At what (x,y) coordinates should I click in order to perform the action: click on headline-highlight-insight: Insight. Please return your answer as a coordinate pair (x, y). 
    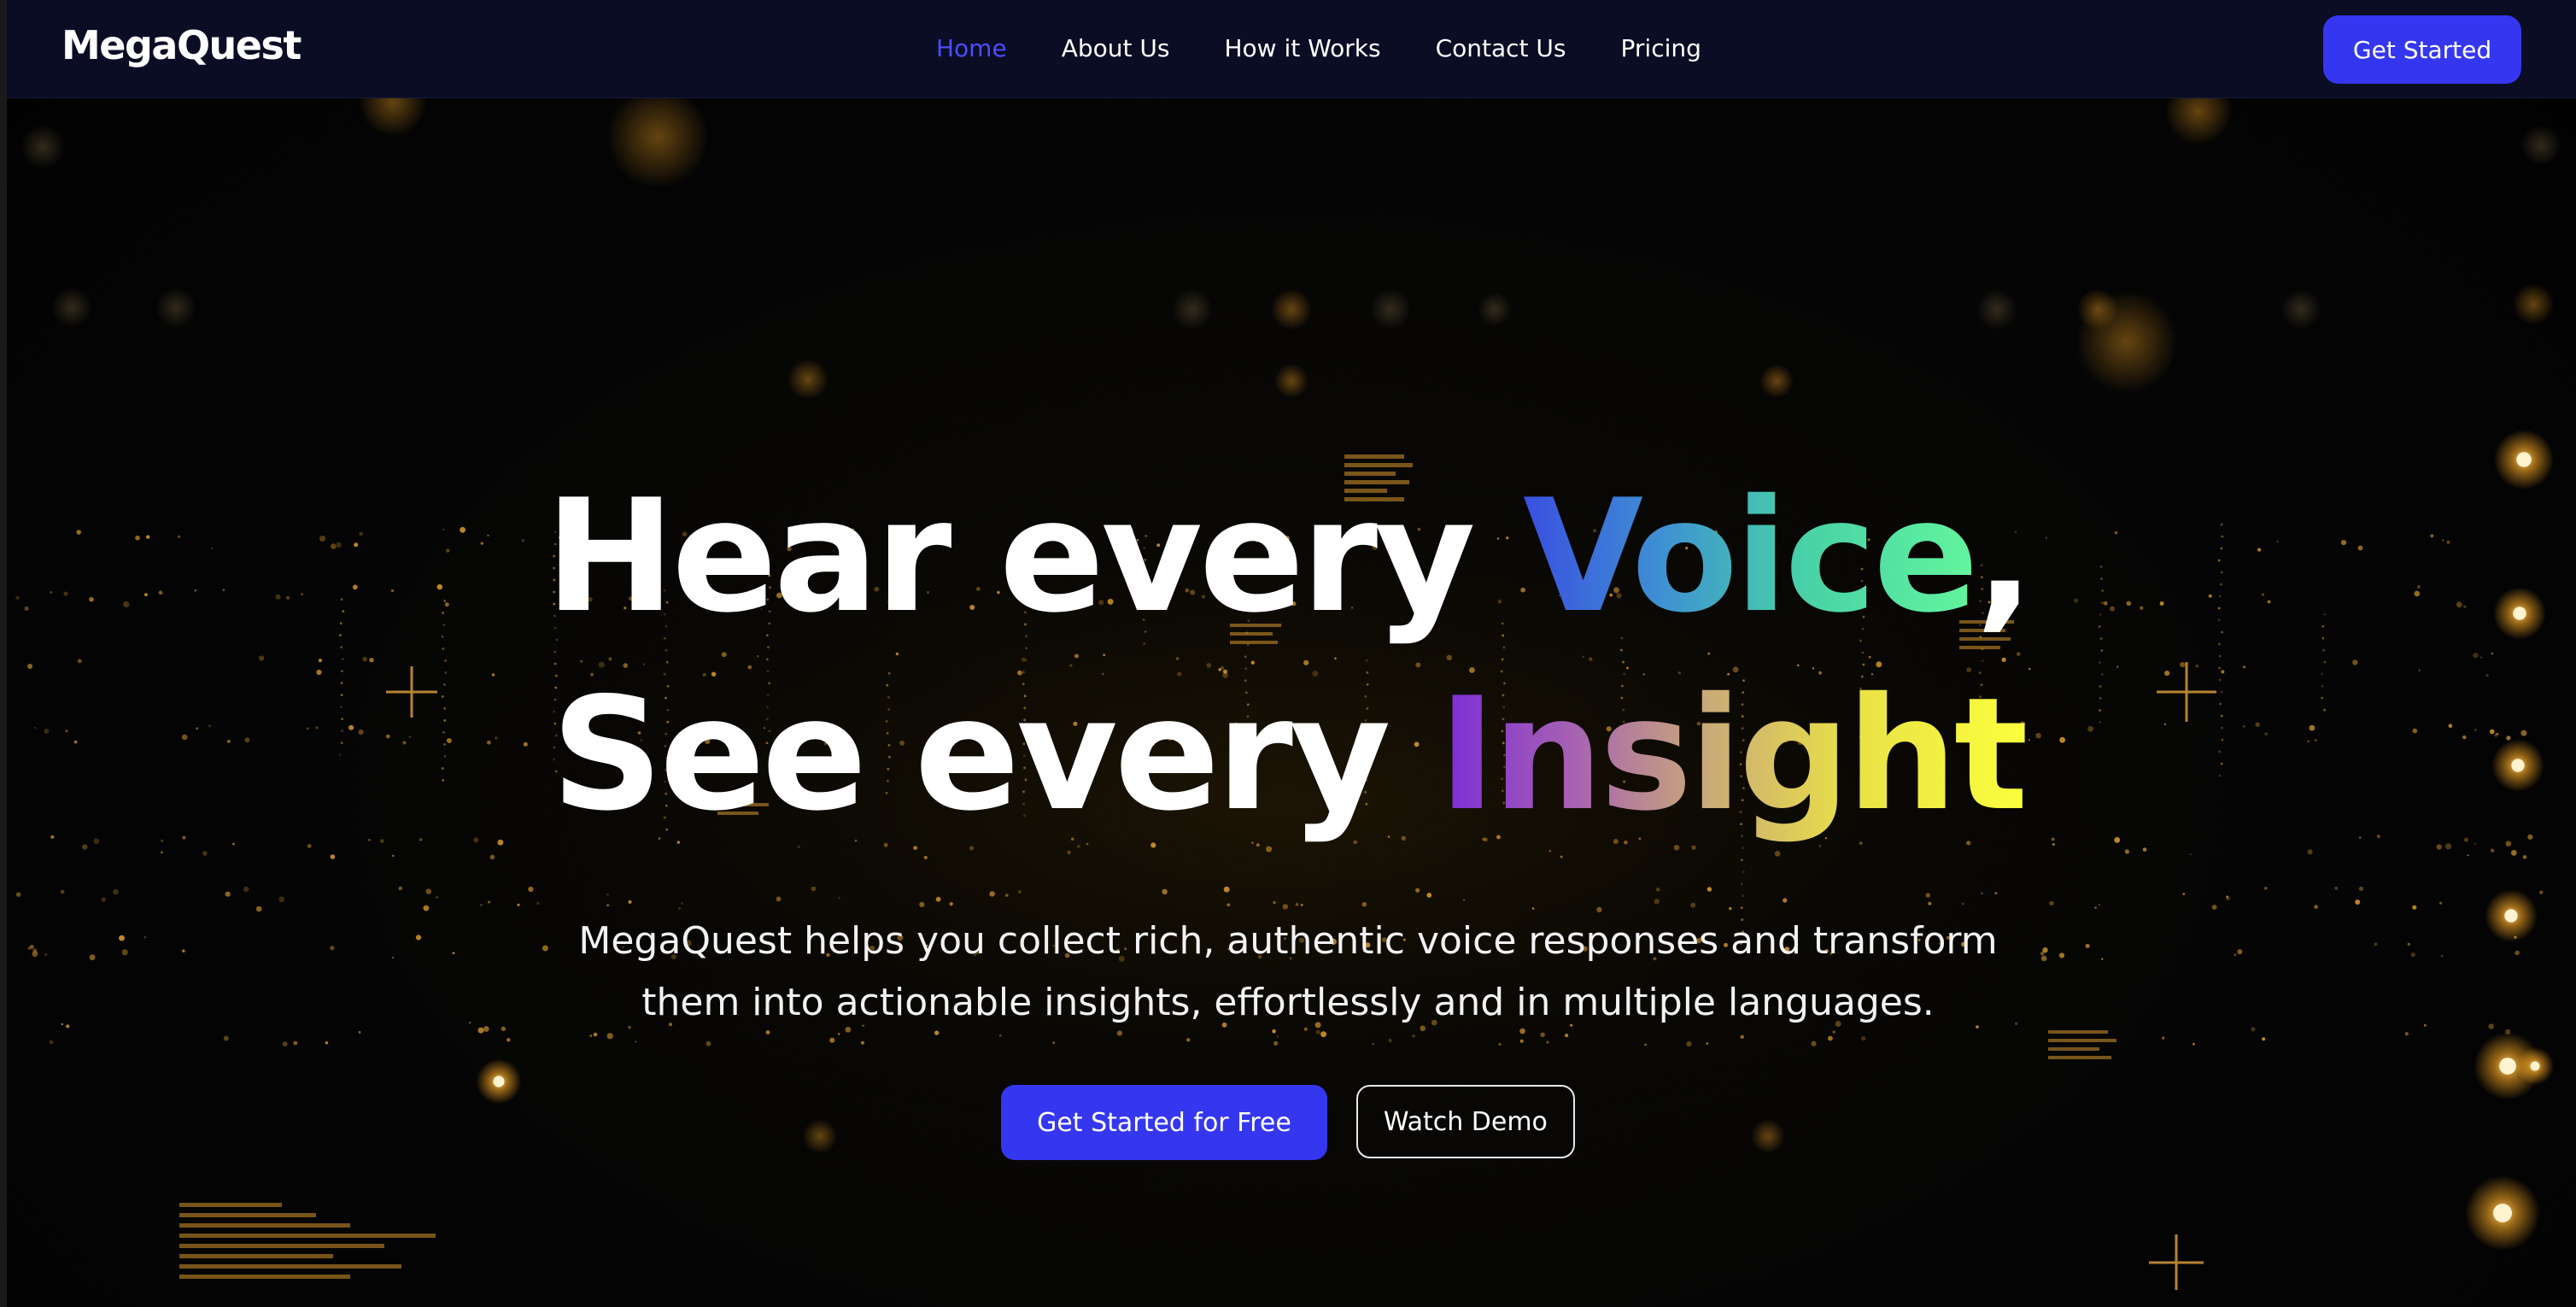
    Looking at the image, I should click on (1733, 754).